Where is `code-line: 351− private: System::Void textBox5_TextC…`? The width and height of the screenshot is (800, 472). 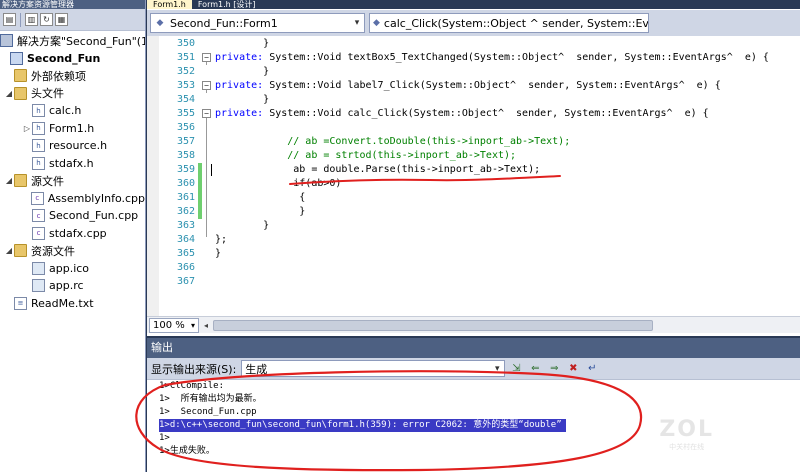
code-line: 351− private: System::Void textBox5_TextC… is located at coordinates (473, 58).